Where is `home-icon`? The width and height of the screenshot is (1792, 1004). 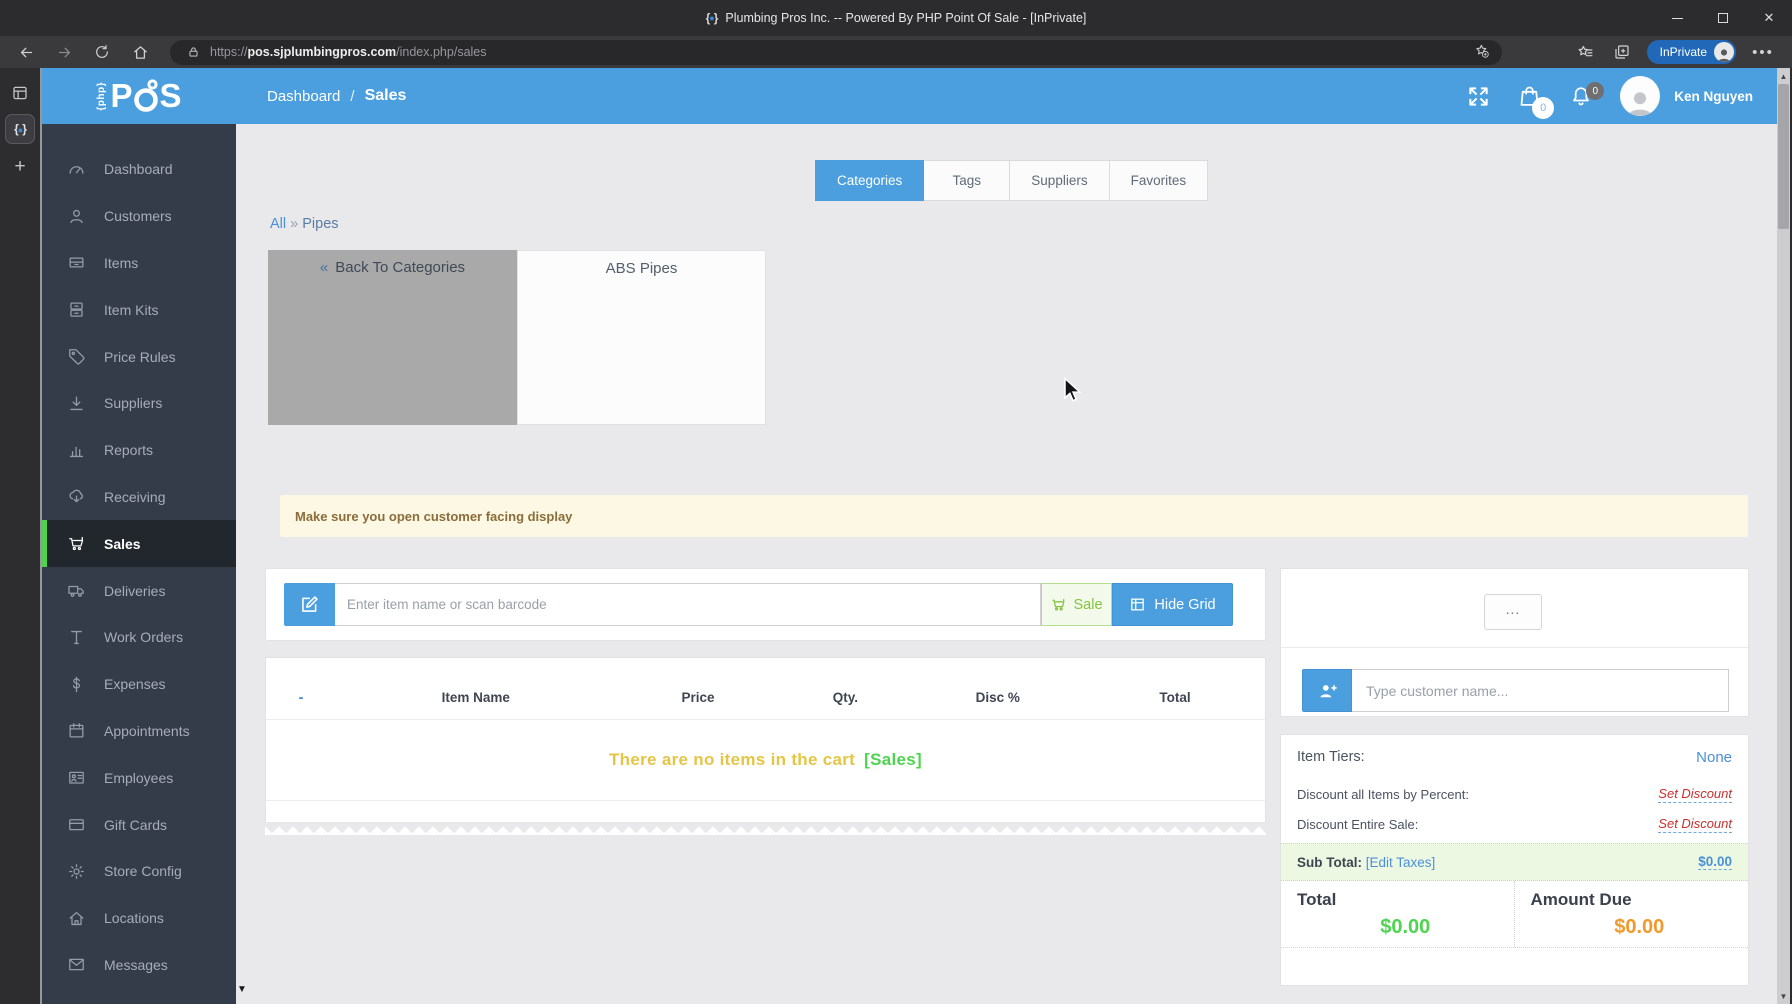
home-icon is located at coordinates (140, 52).